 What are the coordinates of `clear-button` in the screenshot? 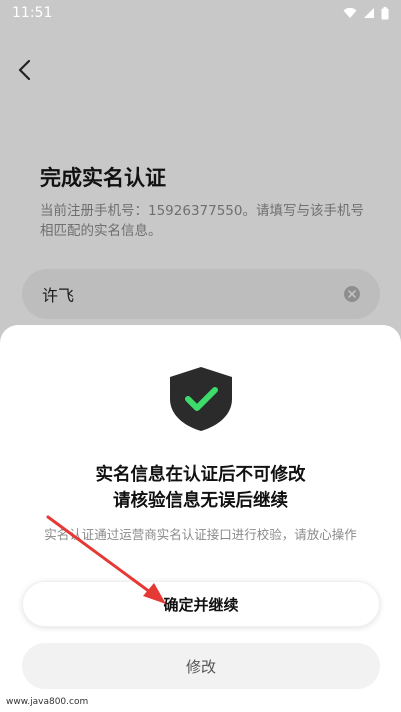 It's located at (352, 294).